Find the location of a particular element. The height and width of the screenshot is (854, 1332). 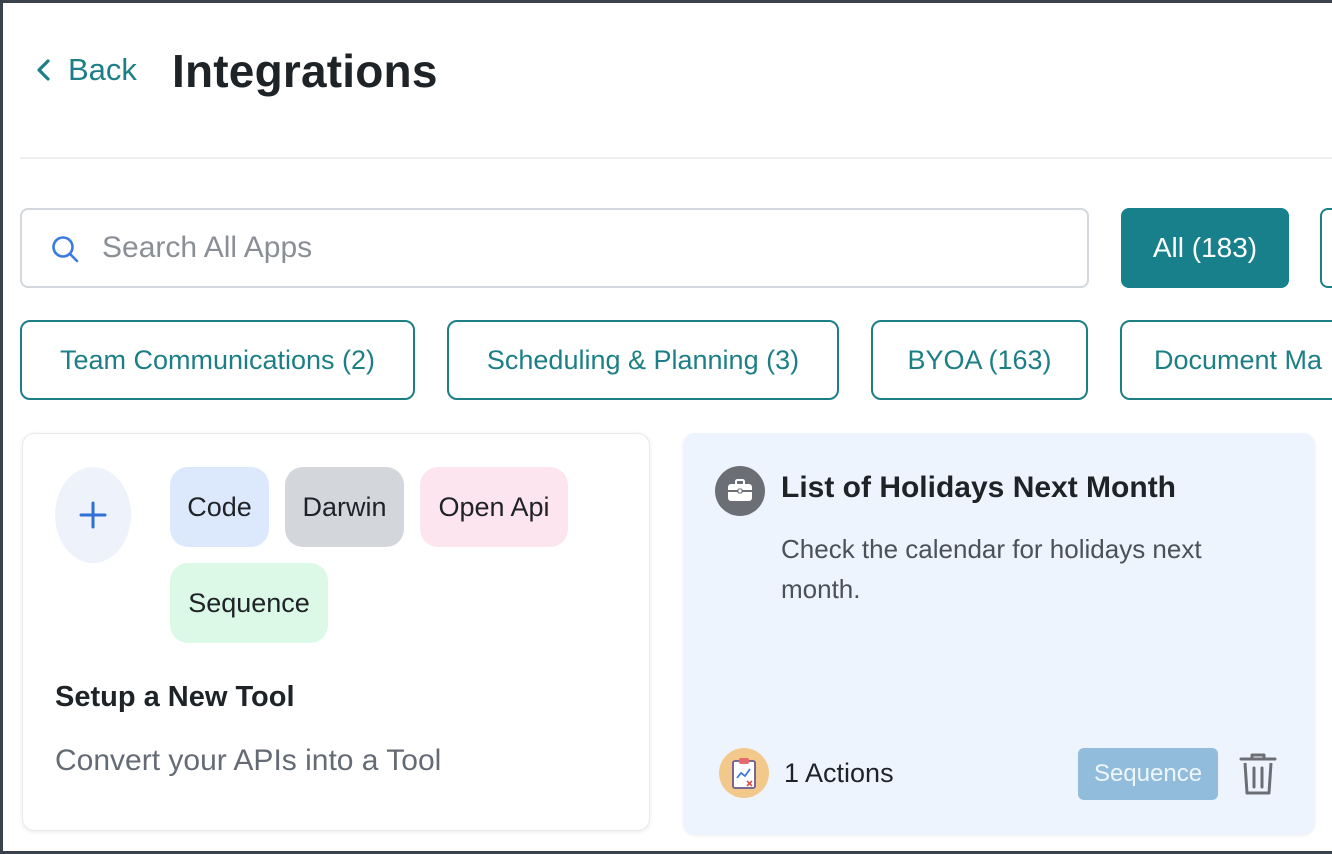

tag-darwin: Darwin is located at coordinates (344, 507).